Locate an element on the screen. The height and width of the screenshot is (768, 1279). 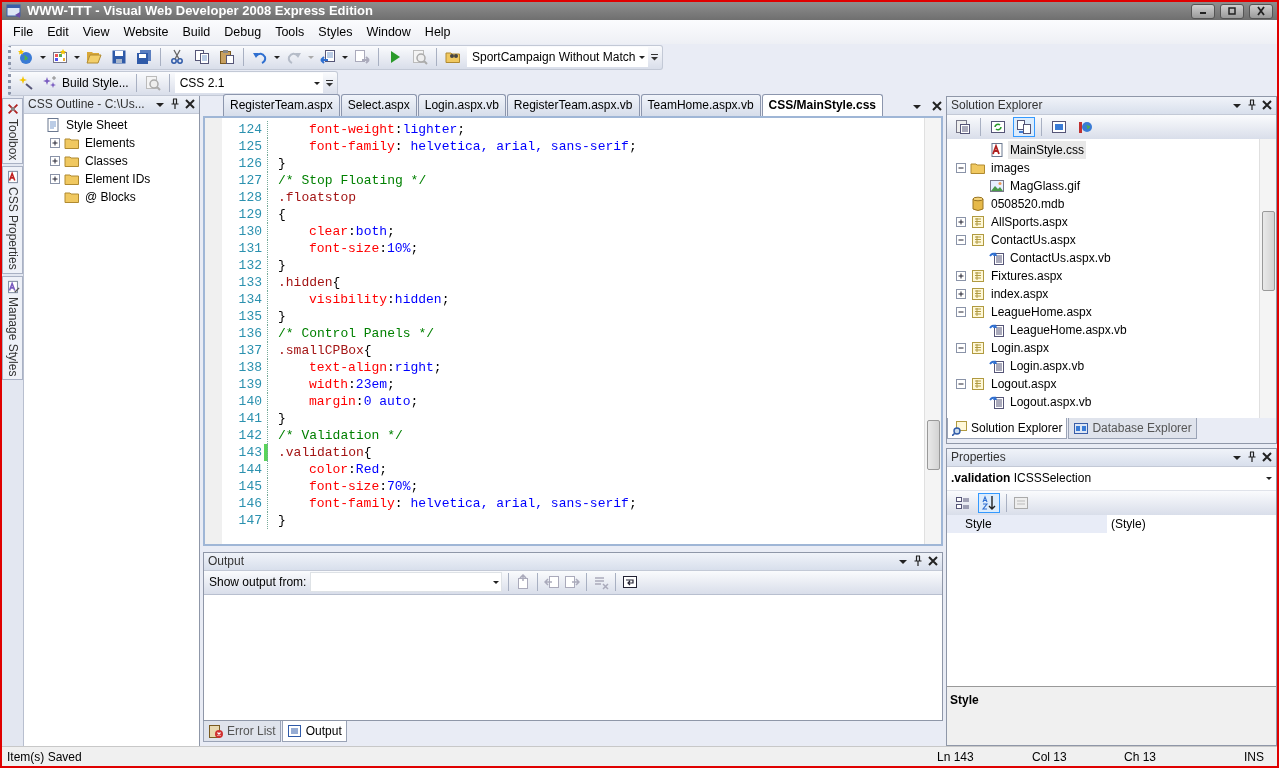
editor-tab: TeamHome.aspx.vb is located at coordinates (700, 104).